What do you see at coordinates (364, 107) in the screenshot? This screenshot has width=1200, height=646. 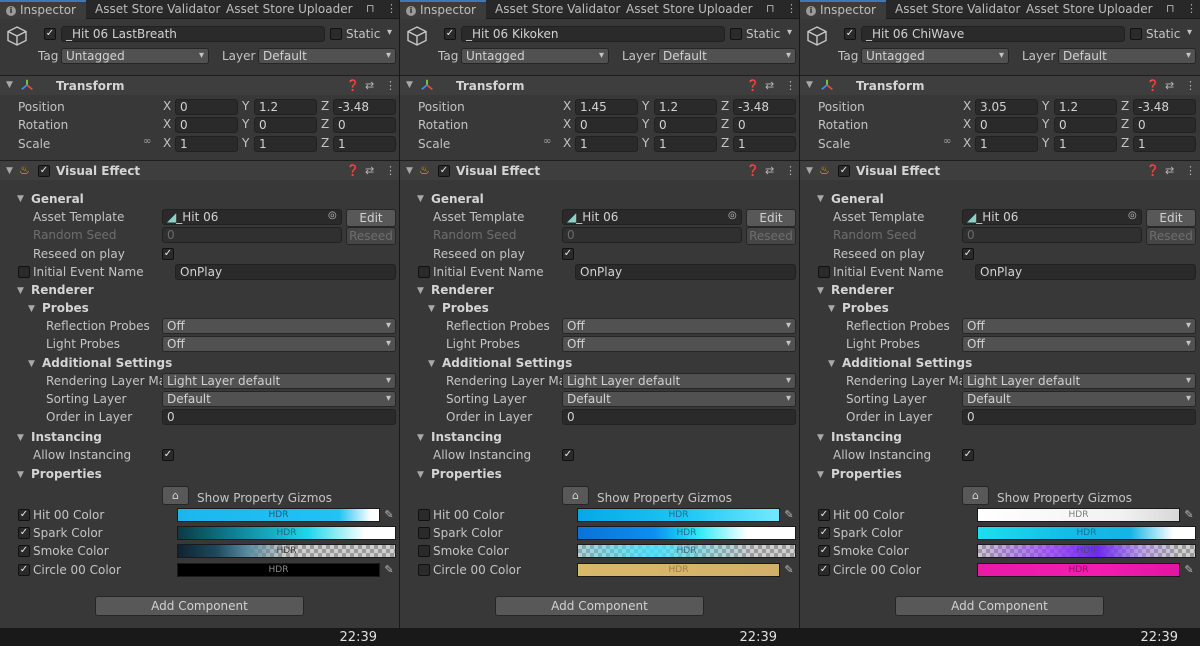 I see `position-z-field: -3.48` at bounding box center [364, 107].